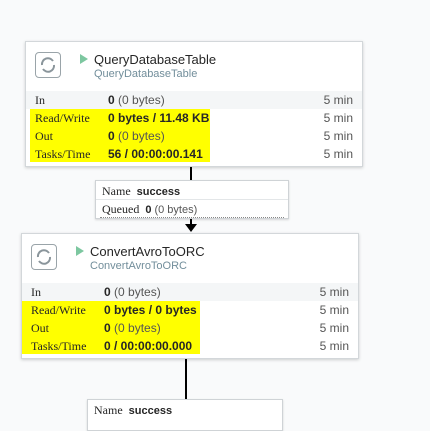 The height and width of the screenshot is (431, 430). Describe the element at coordinates (155, 154) in the screenshot. I see `stat-value: 56 / 00:00:00.141` at that location.